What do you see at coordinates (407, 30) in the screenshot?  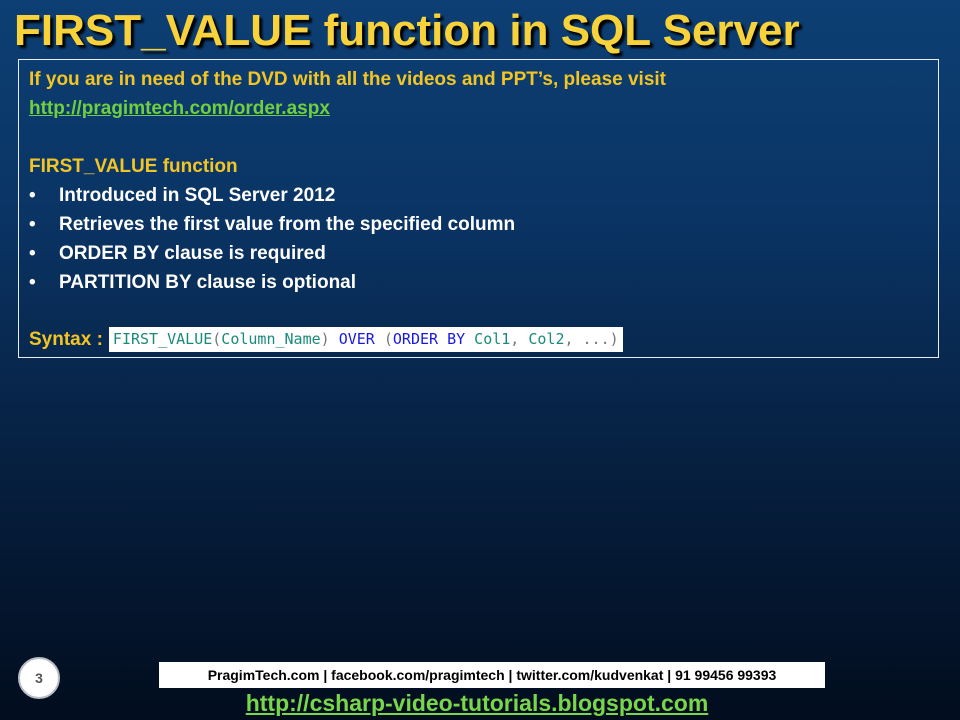 I see `slide-title: FIRST_VALUE function in SQL Server` at bounding box center [407, 30].